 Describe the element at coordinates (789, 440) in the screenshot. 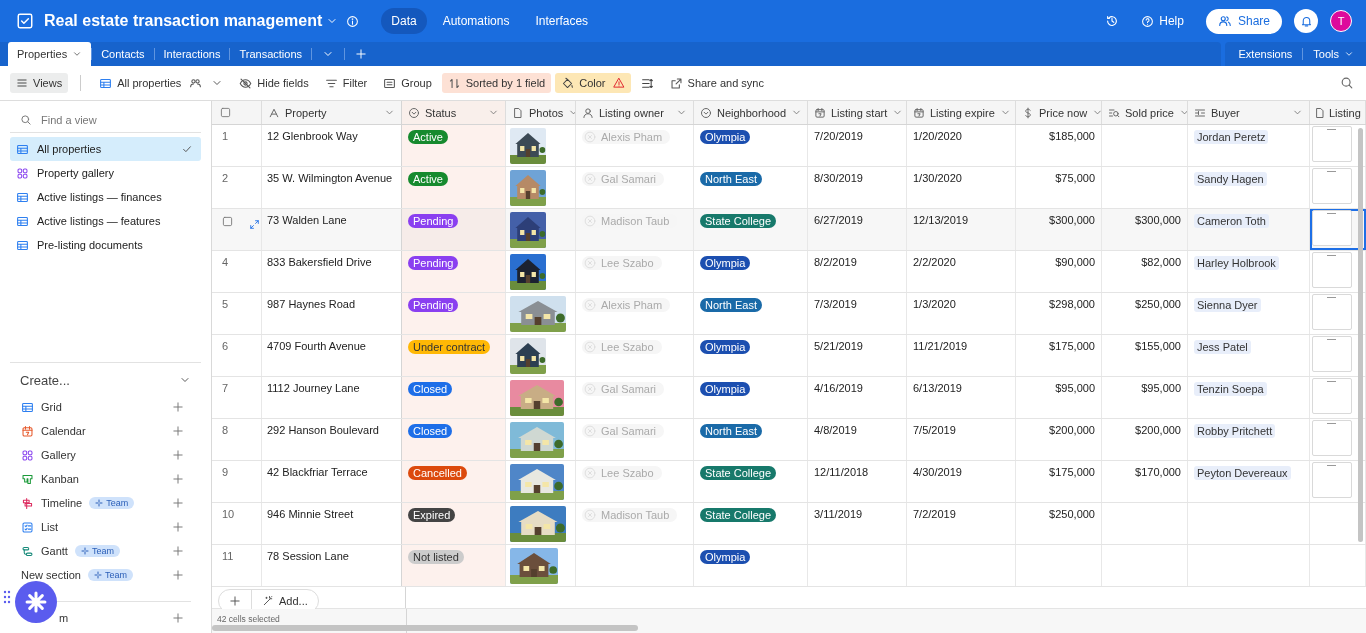

I see `table-row: 8 292 Hanson Boulevard Closed Gal Samari North East 4/8/2019 7/5/2019 $200,000 $200,000 Robby Pritchett` at that location.